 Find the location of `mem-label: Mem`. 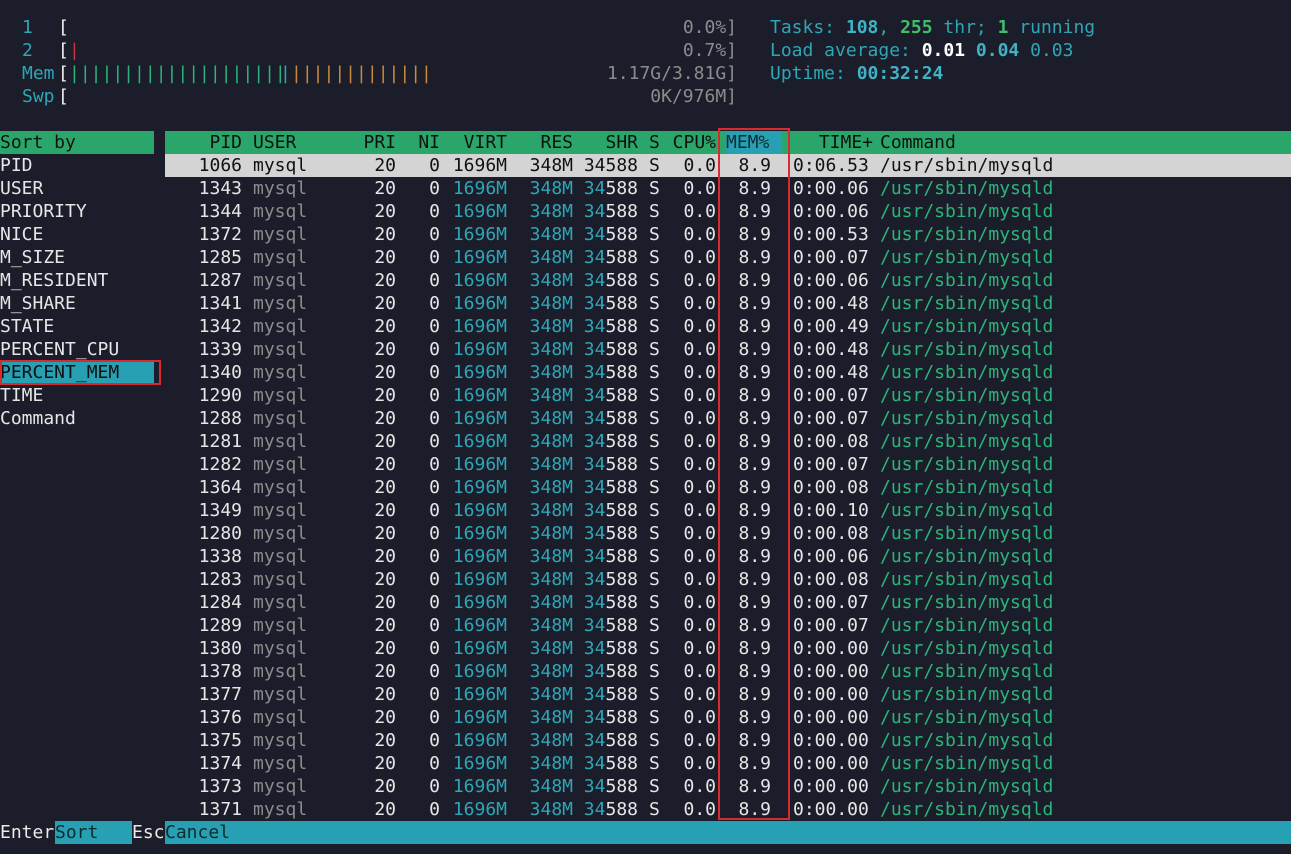

mem-label: Mem is located at coordinates (38, 73).